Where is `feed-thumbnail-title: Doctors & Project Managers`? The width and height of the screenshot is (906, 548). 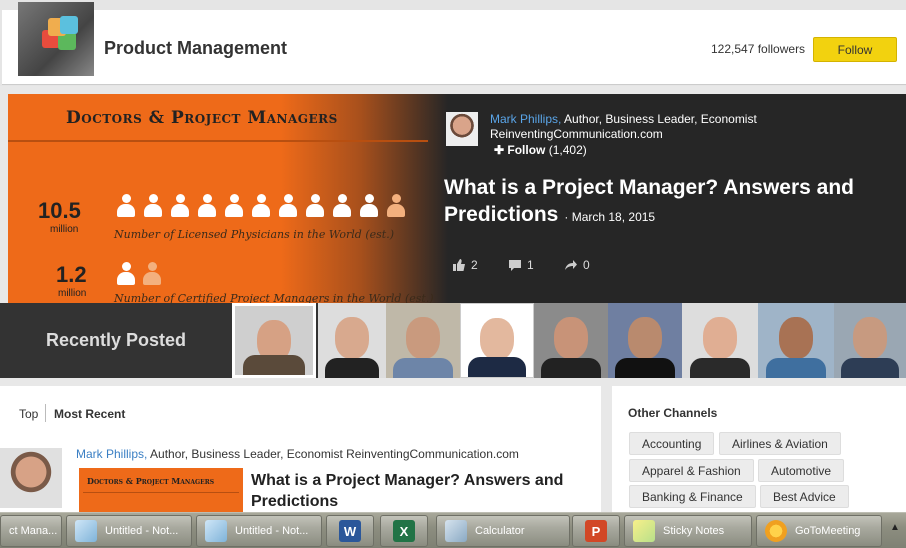
feed-thumbnail-title: Doctors & Project Managers is located at coordinates (151, 481).